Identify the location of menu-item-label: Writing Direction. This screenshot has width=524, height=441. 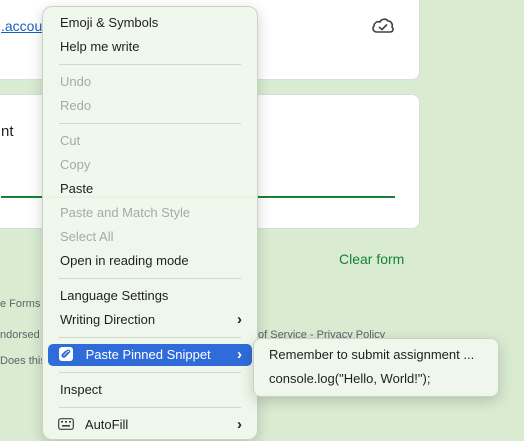
(108, 319).